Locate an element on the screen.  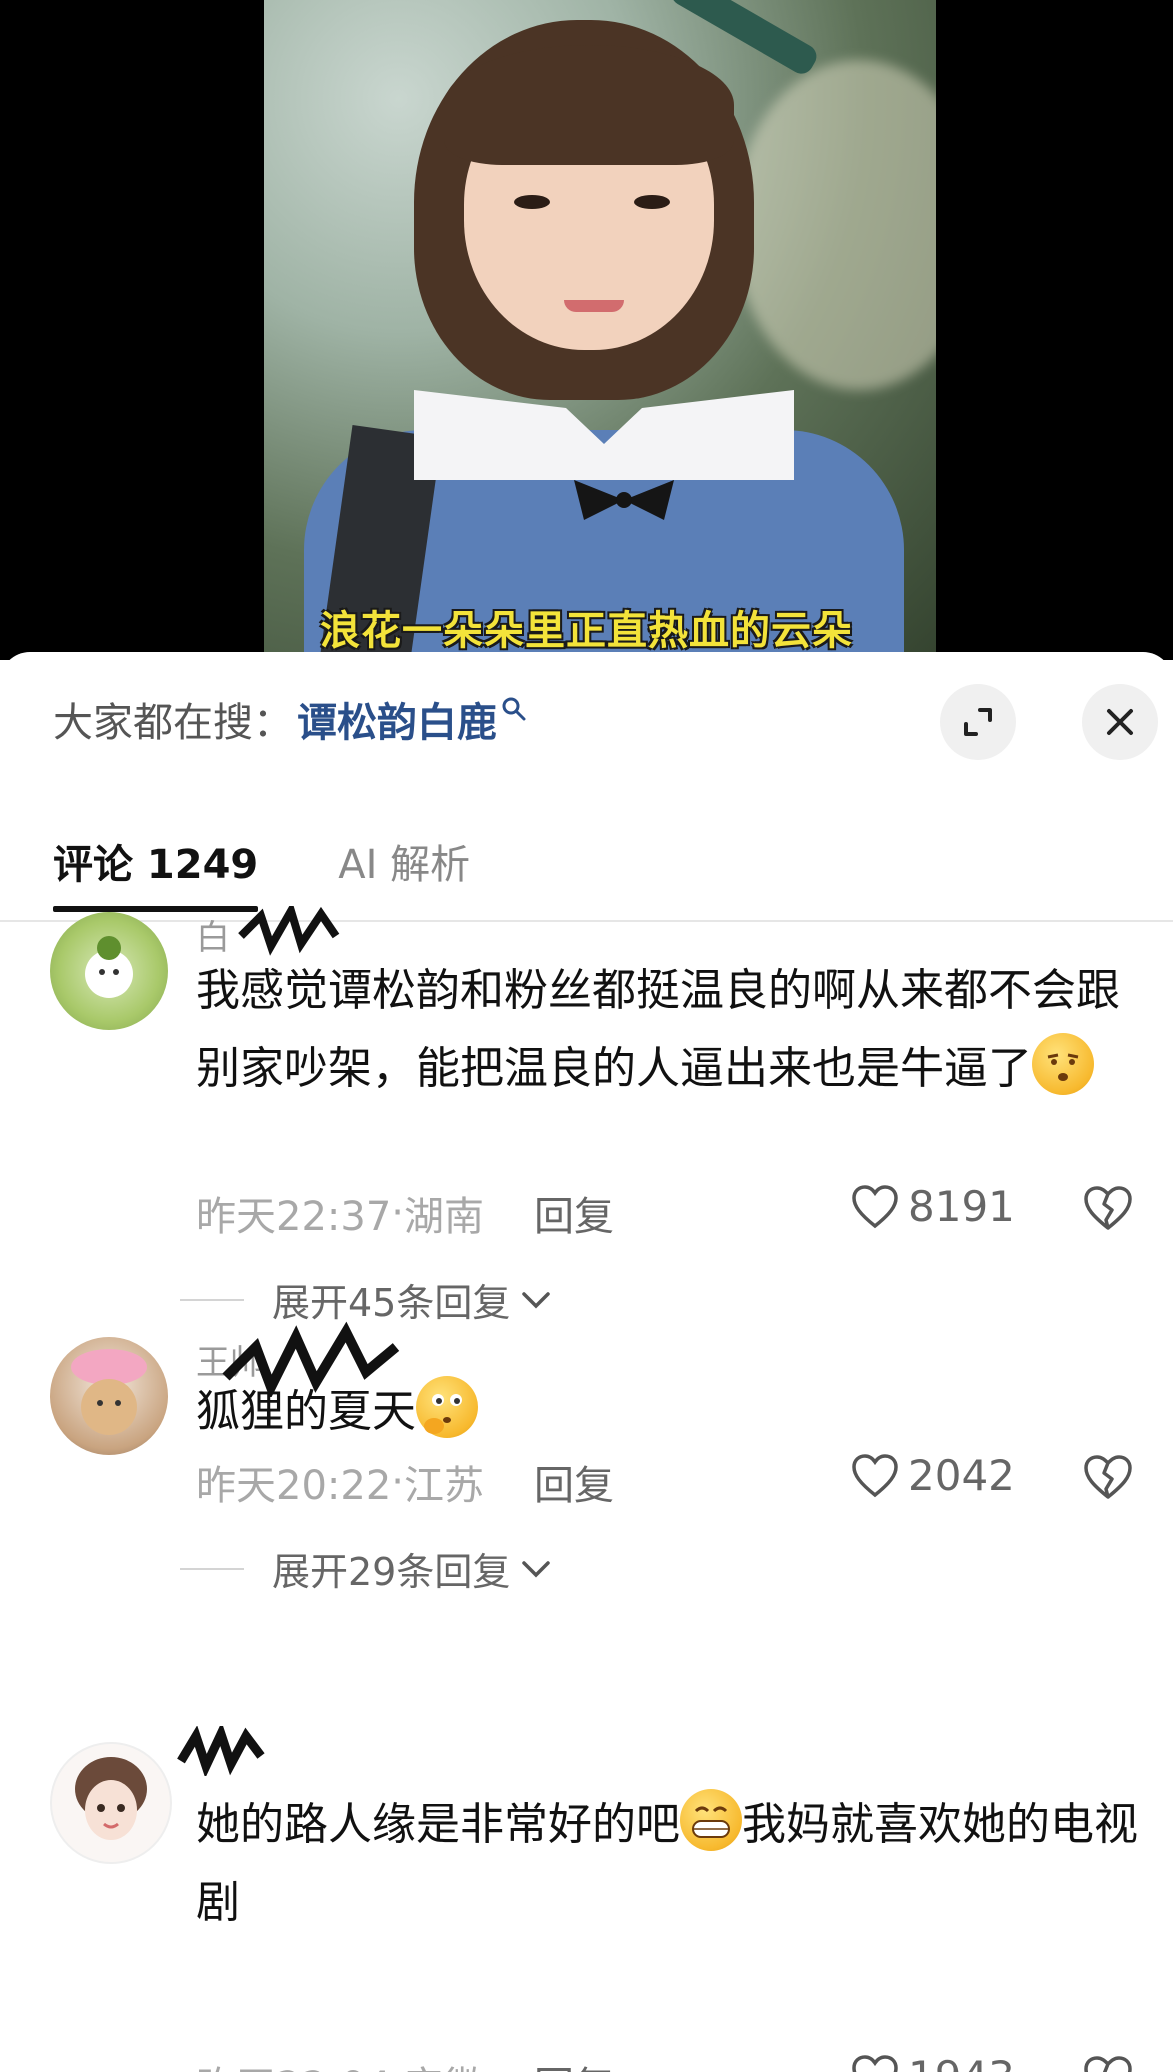
like-button: 8191 is located at coordinates (932, 1206).